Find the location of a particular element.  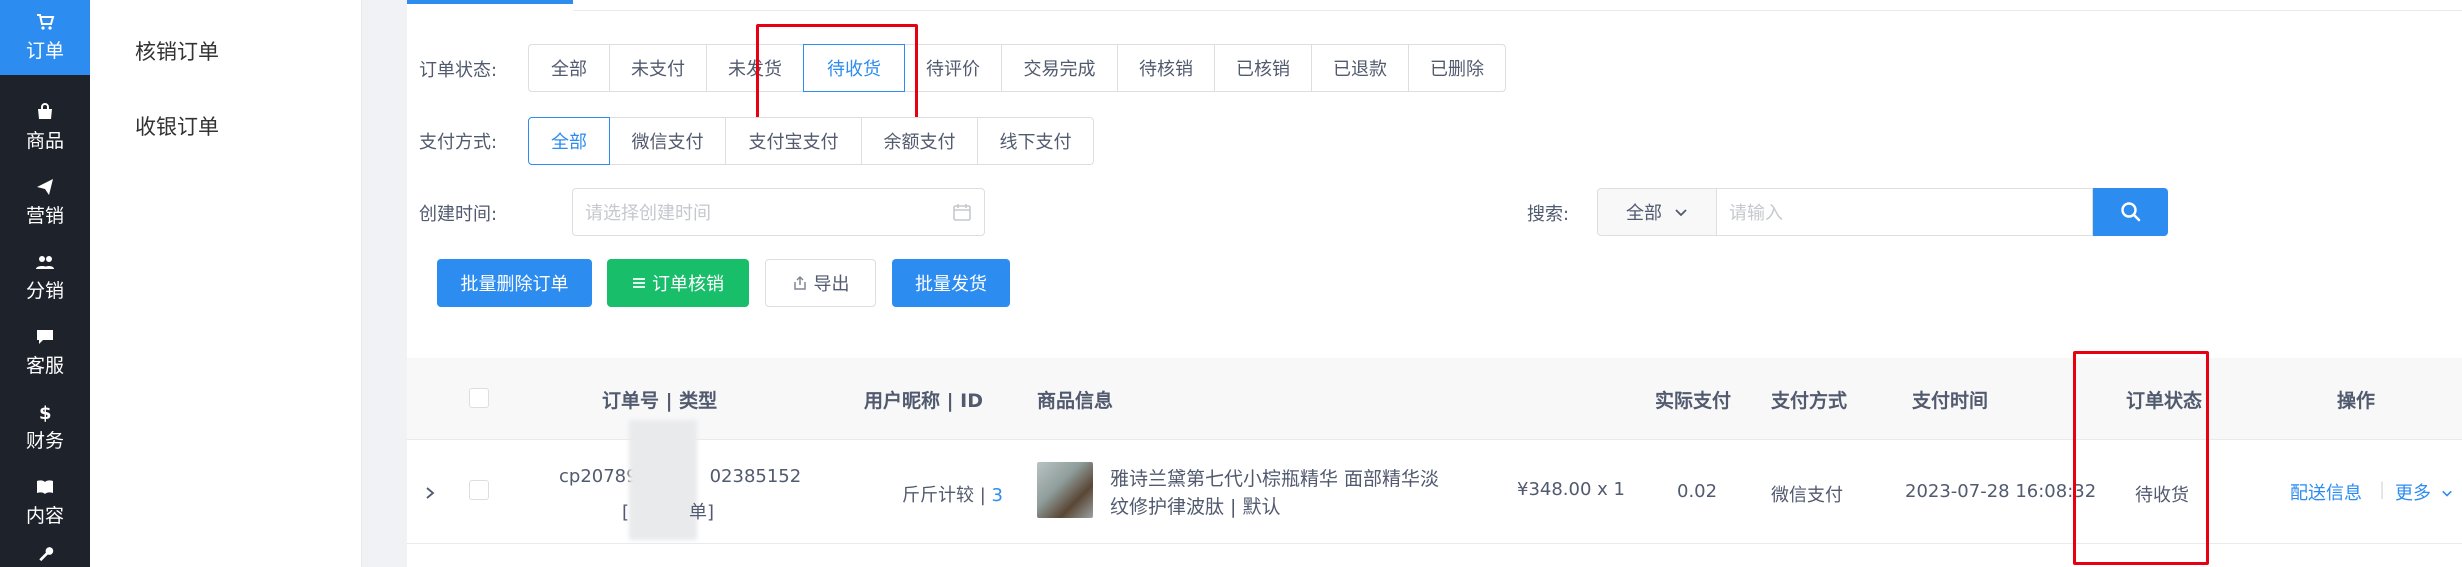

rail-item-label: 内容 is located at coordinates (44, 516).